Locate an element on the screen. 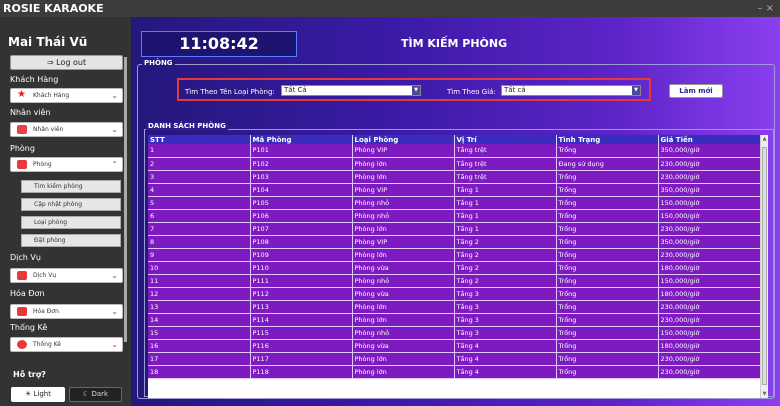 This screenshot has height=406, width=780. refresh-button: Làm mới is located at coordinates (696, 91).